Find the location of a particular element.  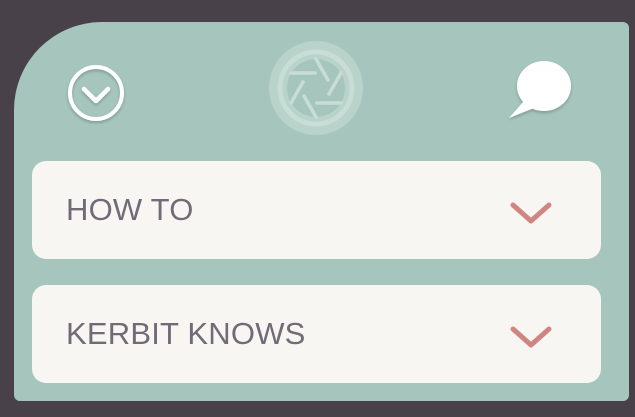

accordion-label: HOW TO is located at coordinates (130, 209).